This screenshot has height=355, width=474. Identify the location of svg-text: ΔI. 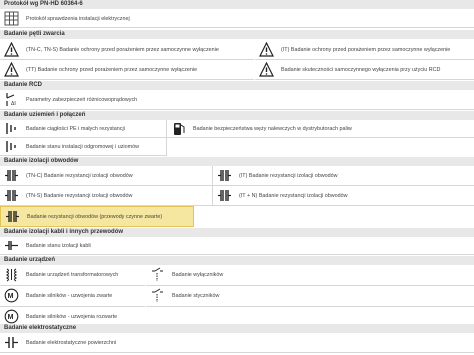
(13, 104).